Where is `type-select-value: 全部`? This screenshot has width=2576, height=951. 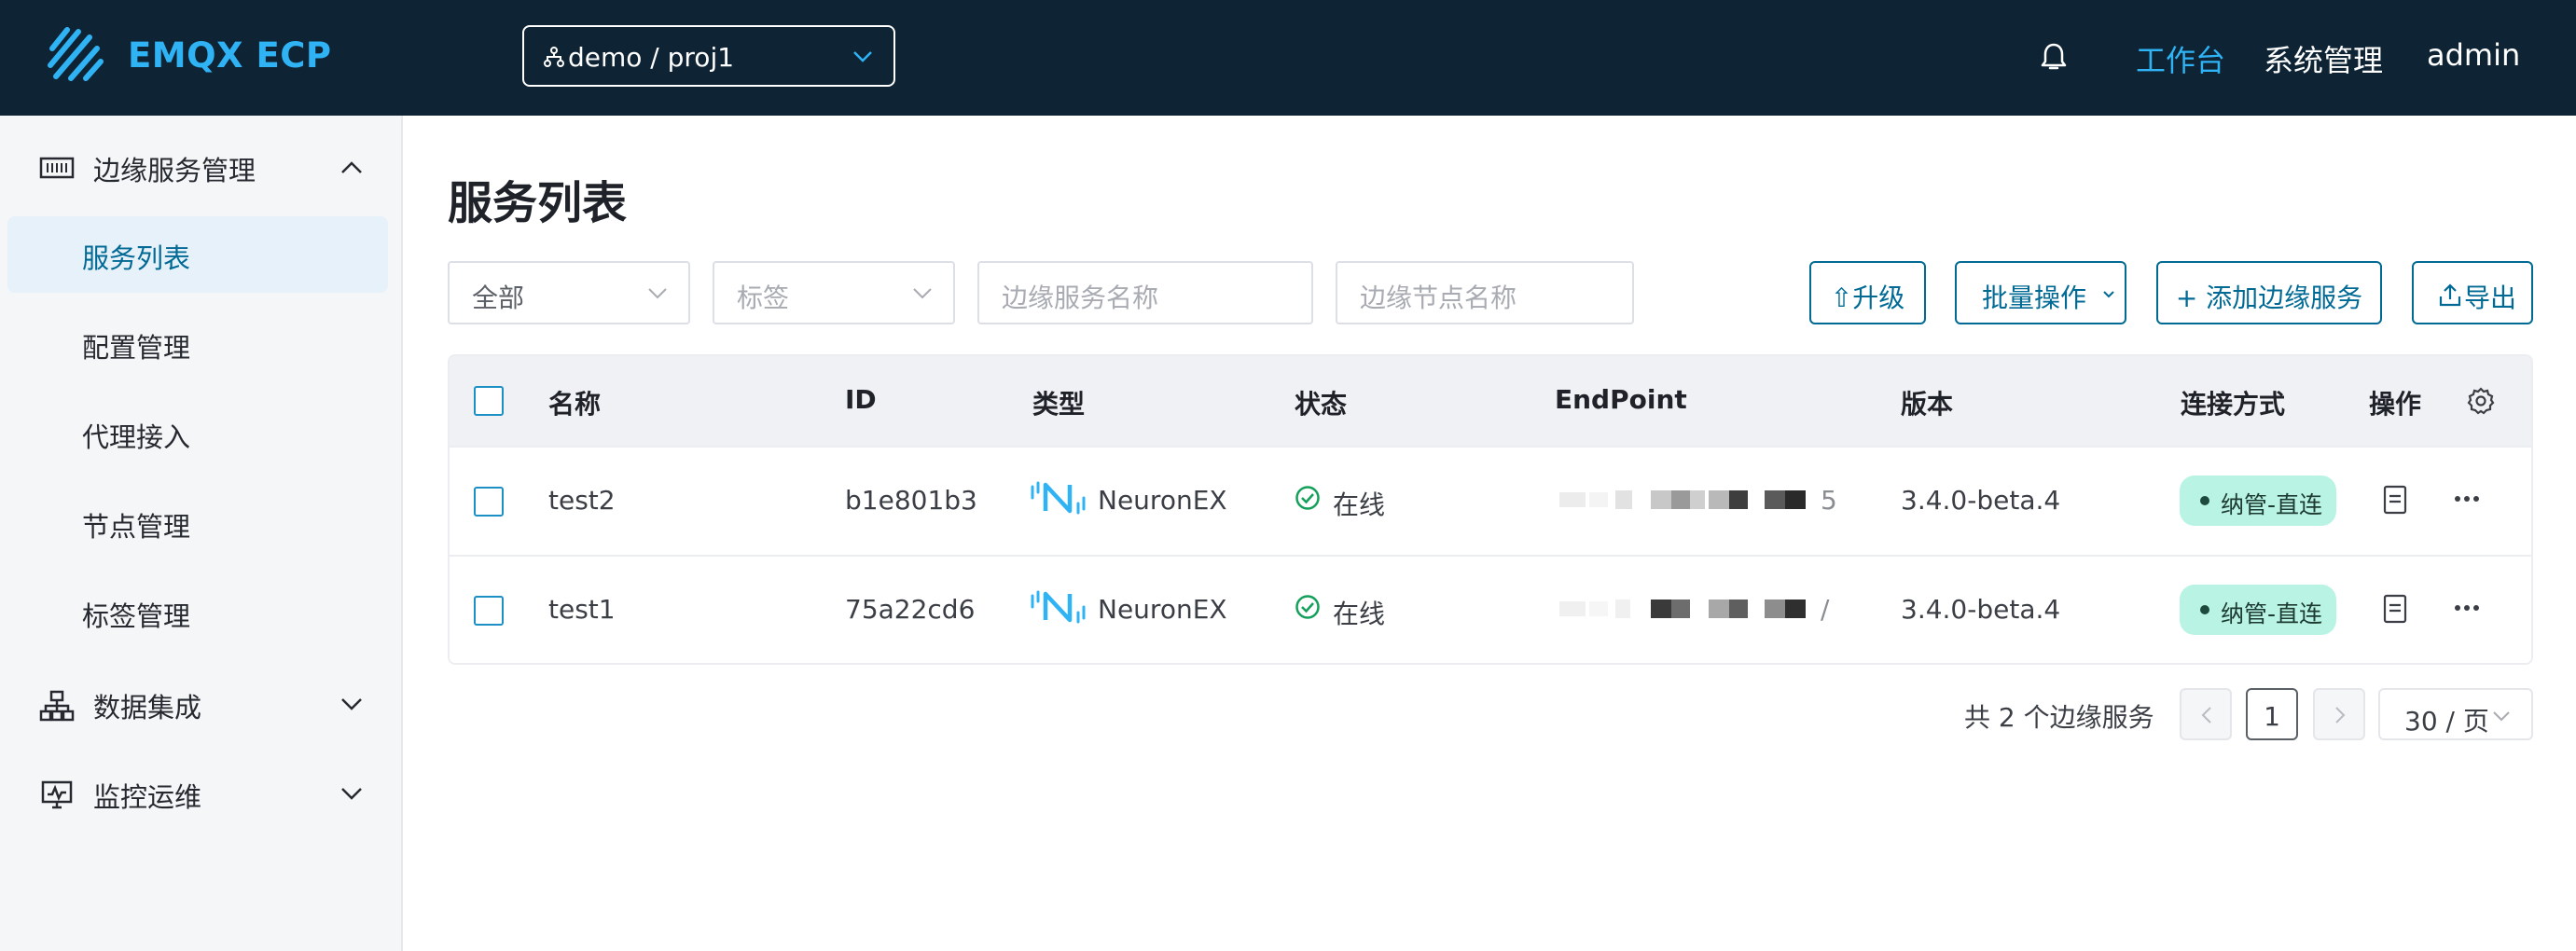 type-select-value: 全部 is located at coordinates (498, 298).